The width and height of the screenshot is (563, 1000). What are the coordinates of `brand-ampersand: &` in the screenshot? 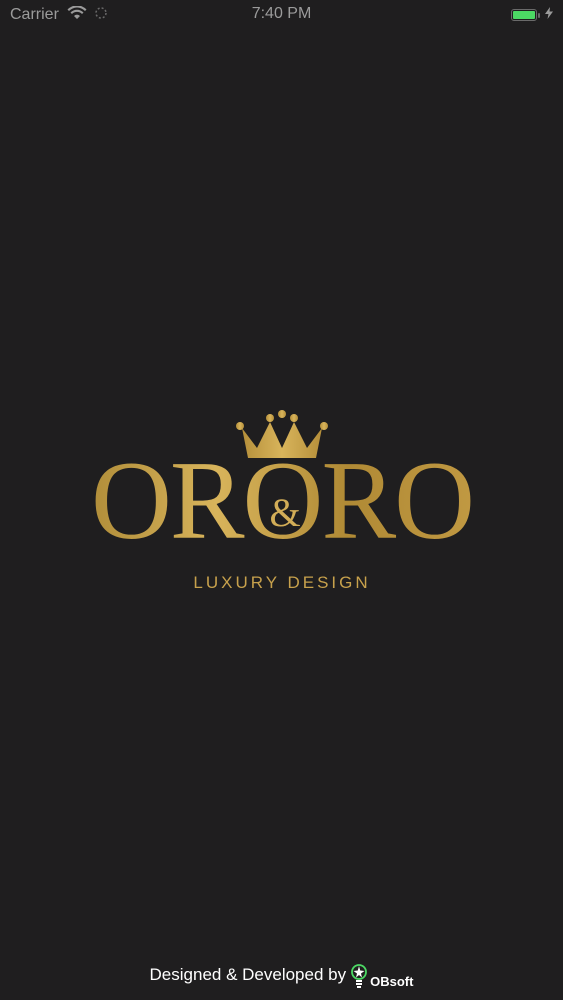 It's located at (285, 512).